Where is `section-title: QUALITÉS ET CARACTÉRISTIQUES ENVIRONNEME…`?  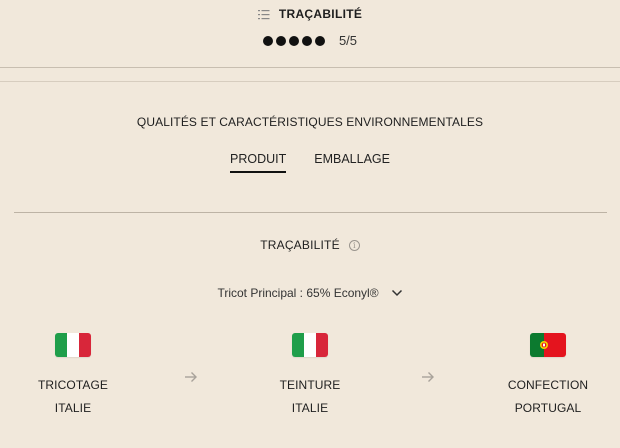 section-title: QUALITÉS ET CARACTÉRISTIQUES ENVIRONNEME… is located at coordinates (310, 122).